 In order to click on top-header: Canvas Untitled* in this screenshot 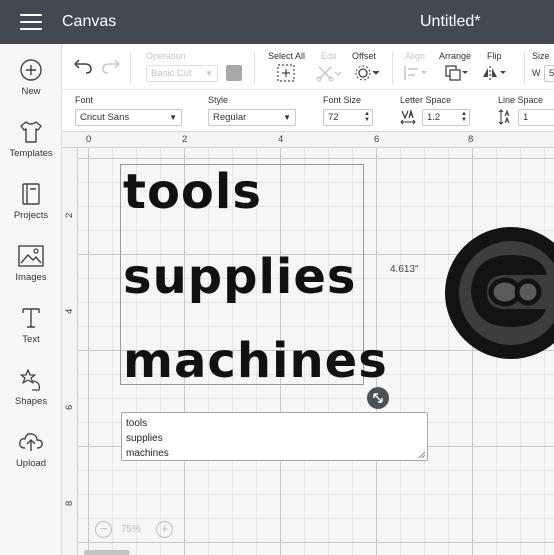, I will do `click(277, 22)`.